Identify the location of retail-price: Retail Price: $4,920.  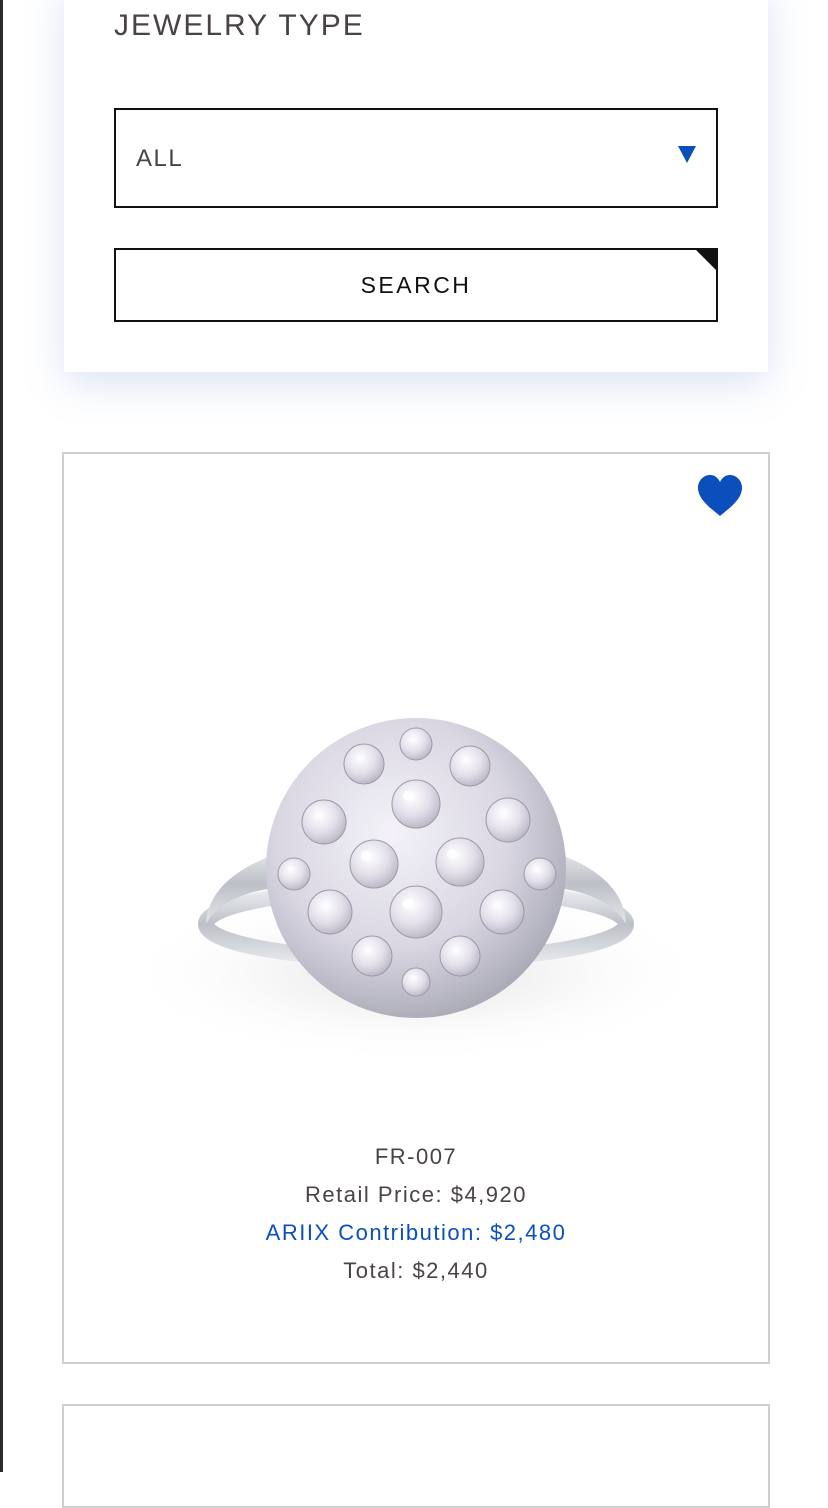
(416, 1194).